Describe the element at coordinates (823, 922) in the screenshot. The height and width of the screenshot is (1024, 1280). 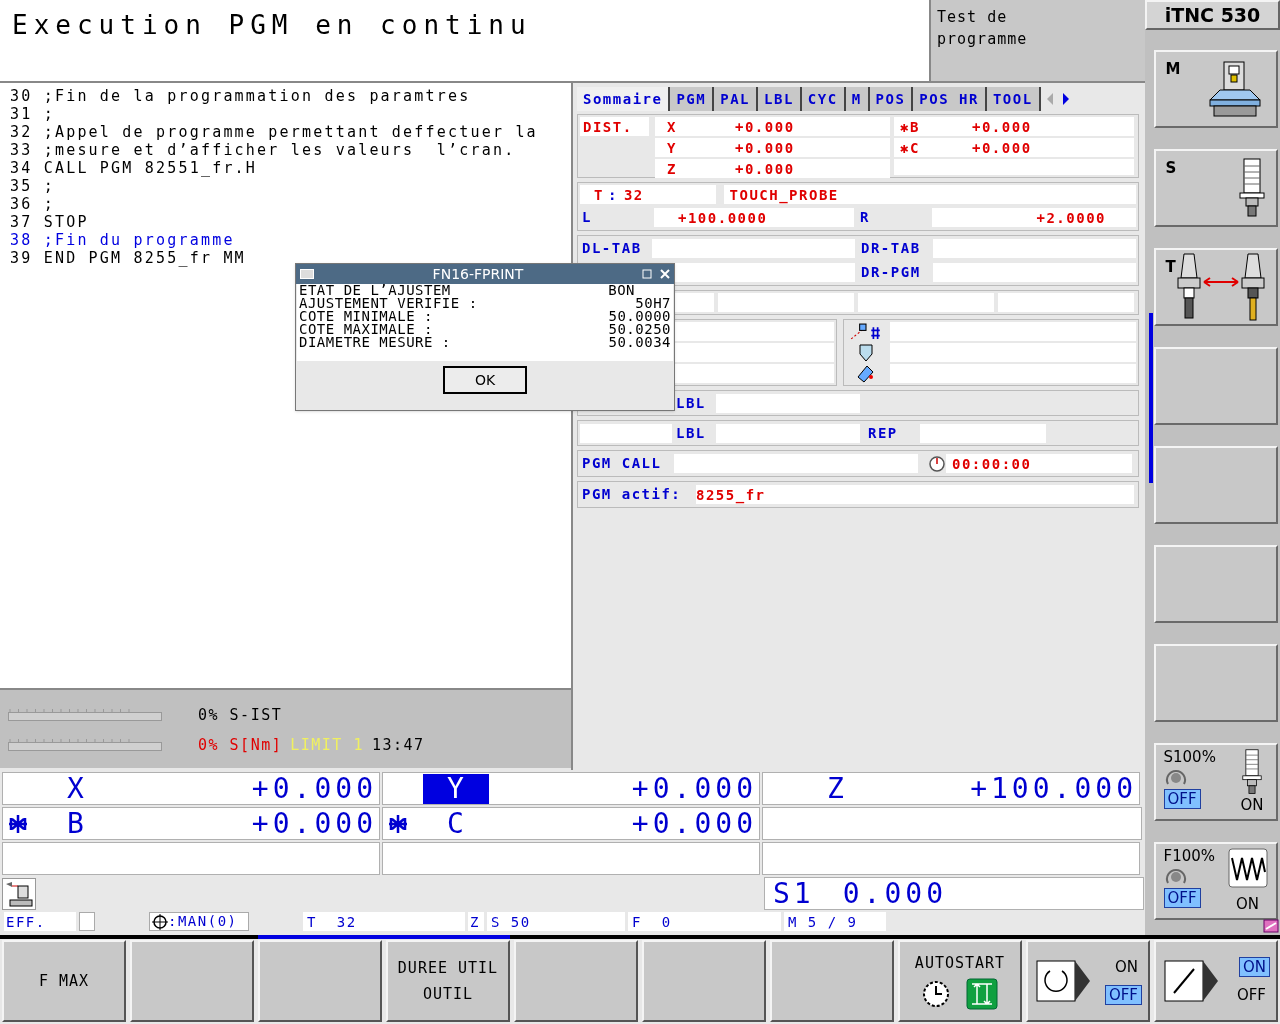
I see `m-function-status: M 5 / 9` at that location.